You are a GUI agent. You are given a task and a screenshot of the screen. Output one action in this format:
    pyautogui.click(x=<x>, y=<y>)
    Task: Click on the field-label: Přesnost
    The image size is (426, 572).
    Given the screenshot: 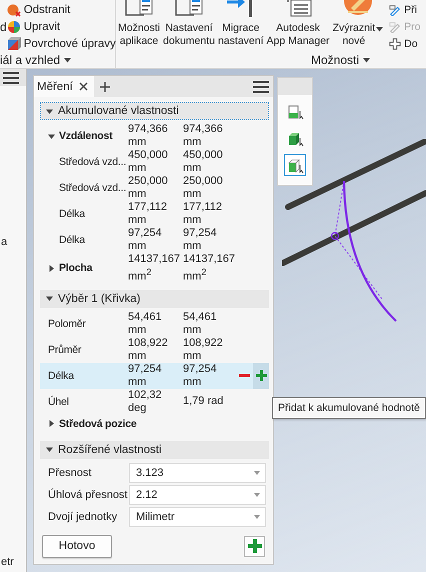 What is the action you would take?
    pyautogui.click(x=70, y=472)
    